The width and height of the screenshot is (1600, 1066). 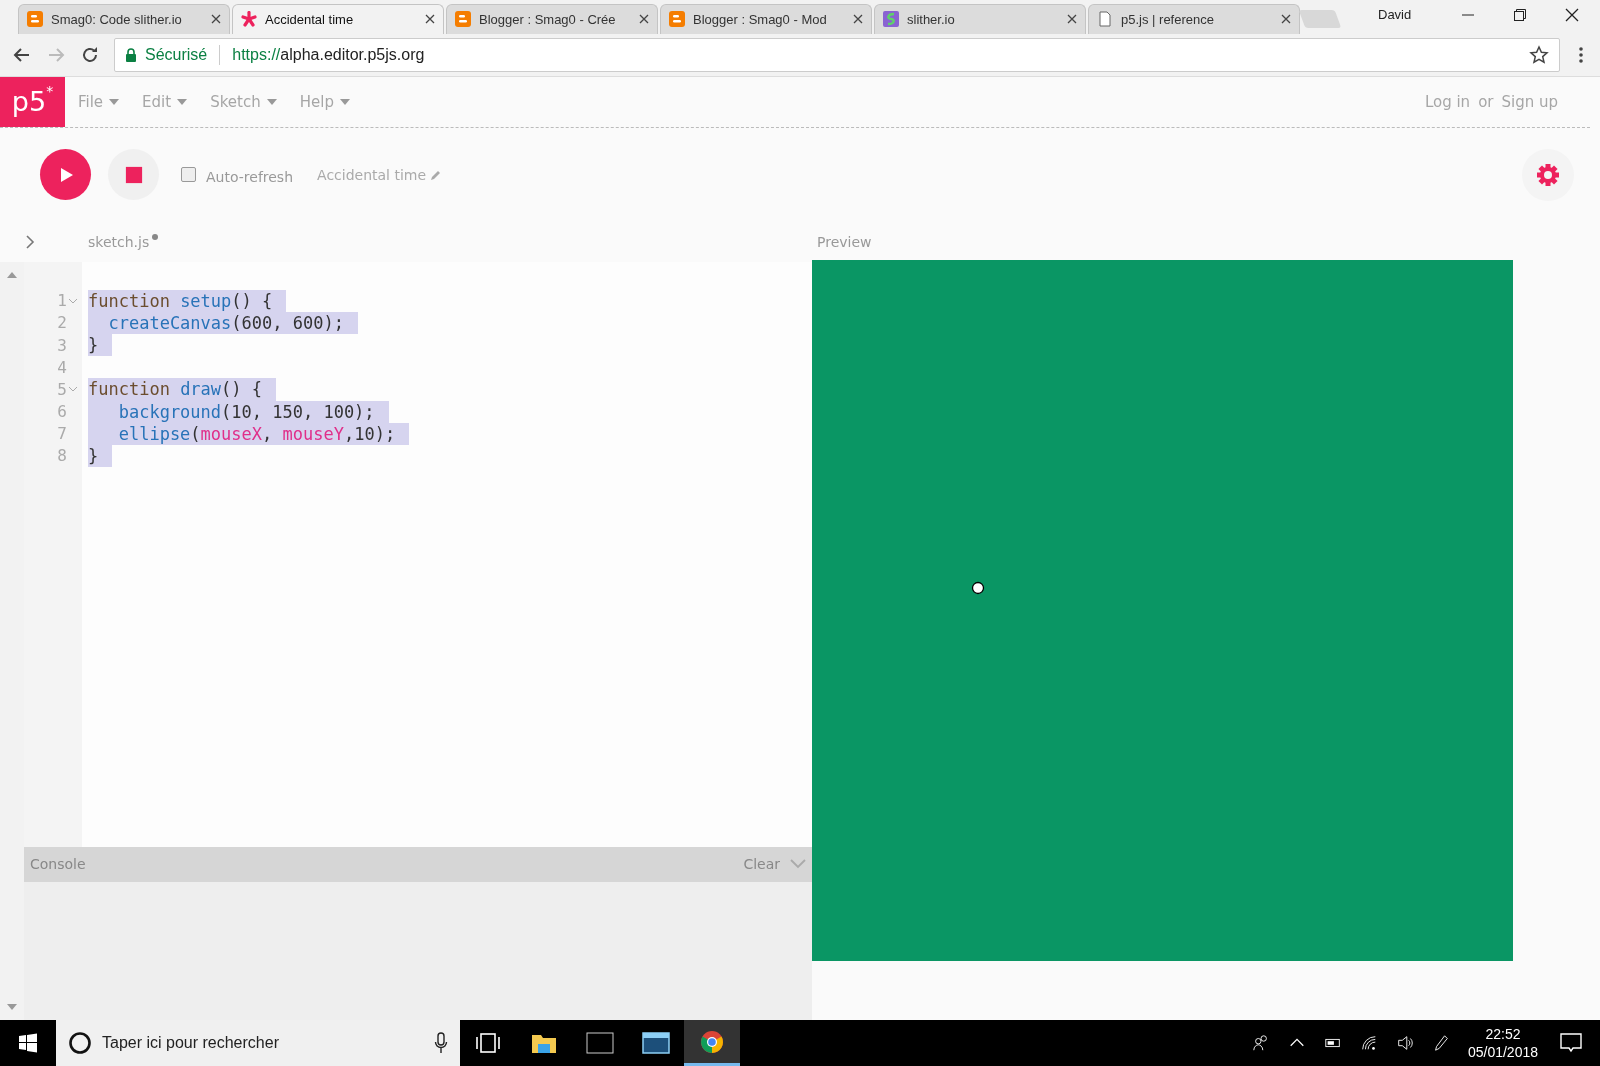 What do you see at coordinates (1503, 1034) in the screenshot?
I see `clock-time: 22:52` at bounding box center [1503, 1034].